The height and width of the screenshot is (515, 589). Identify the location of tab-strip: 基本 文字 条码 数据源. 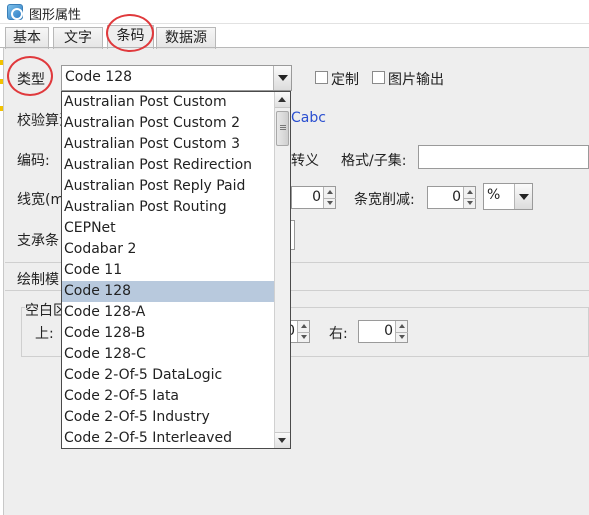
(294, 36).